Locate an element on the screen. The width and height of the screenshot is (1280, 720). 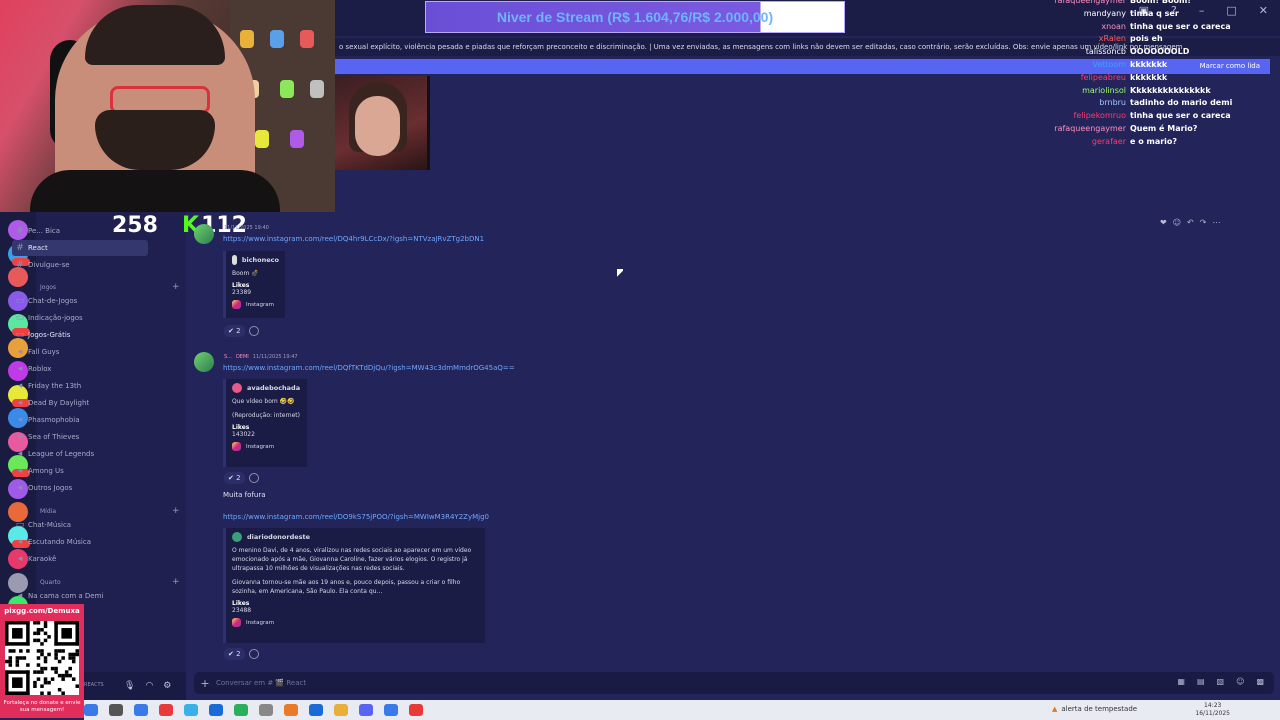
channel-item: ◂ League of Legends is located at coordinates (80, 454).